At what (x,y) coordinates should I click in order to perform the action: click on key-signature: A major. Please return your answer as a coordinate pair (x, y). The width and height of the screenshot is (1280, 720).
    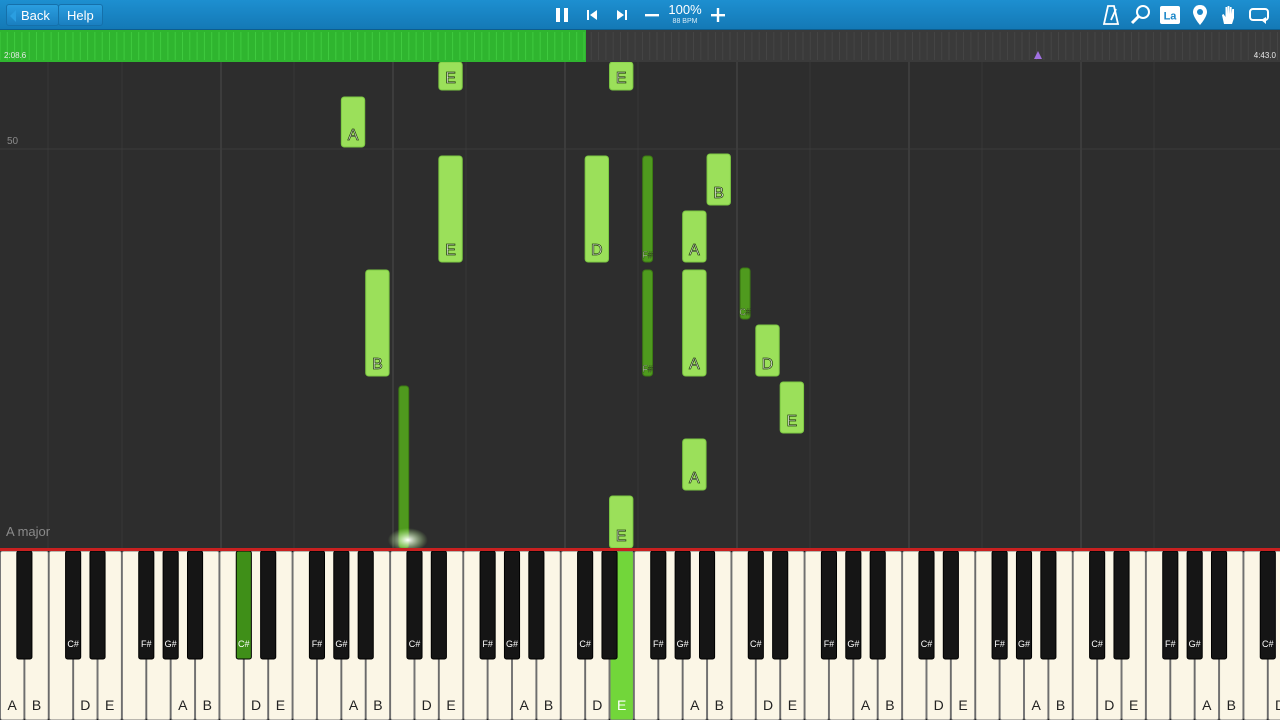
    Looking at the image, I should click on (28, 531).